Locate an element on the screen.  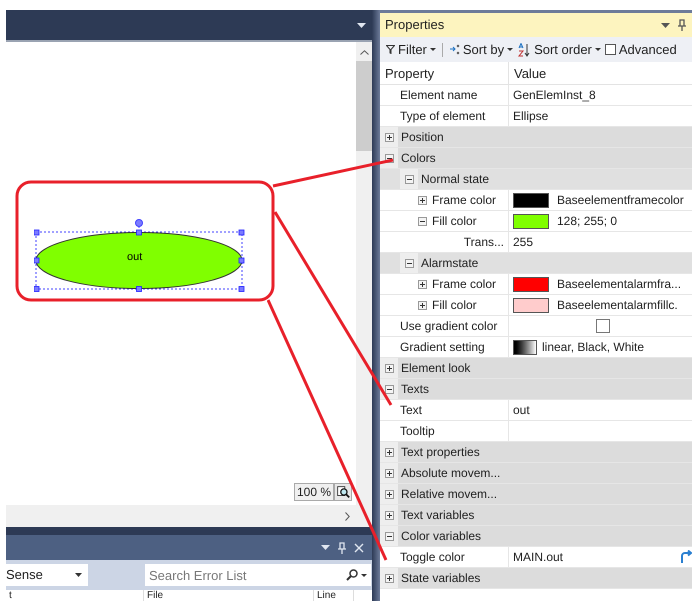
element-text: out is located at coordinates (134, 257).